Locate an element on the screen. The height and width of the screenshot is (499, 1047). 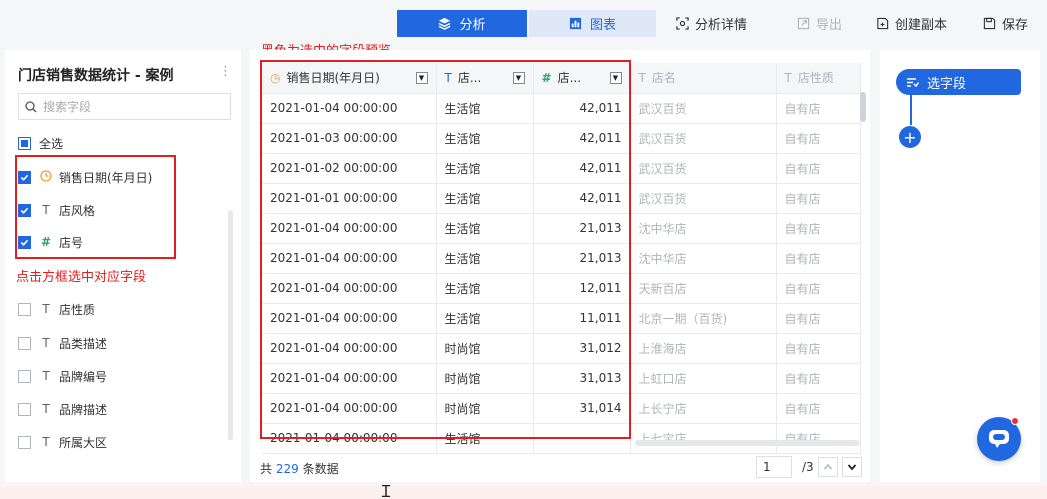
table-horizontal-scrollbar is located at coordinates (747, 443).